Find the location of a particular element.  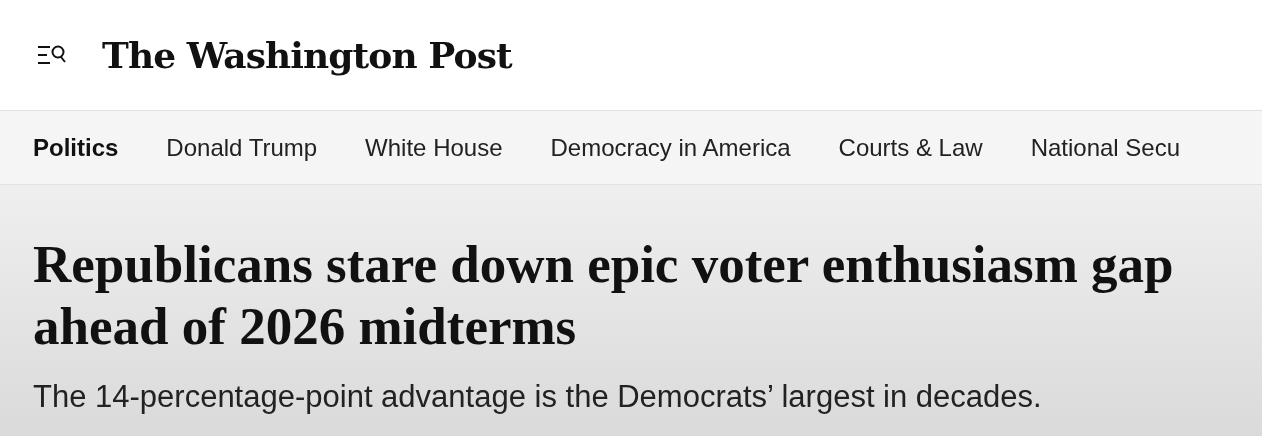

nav-link: White House is located at coordinates (434, 147).